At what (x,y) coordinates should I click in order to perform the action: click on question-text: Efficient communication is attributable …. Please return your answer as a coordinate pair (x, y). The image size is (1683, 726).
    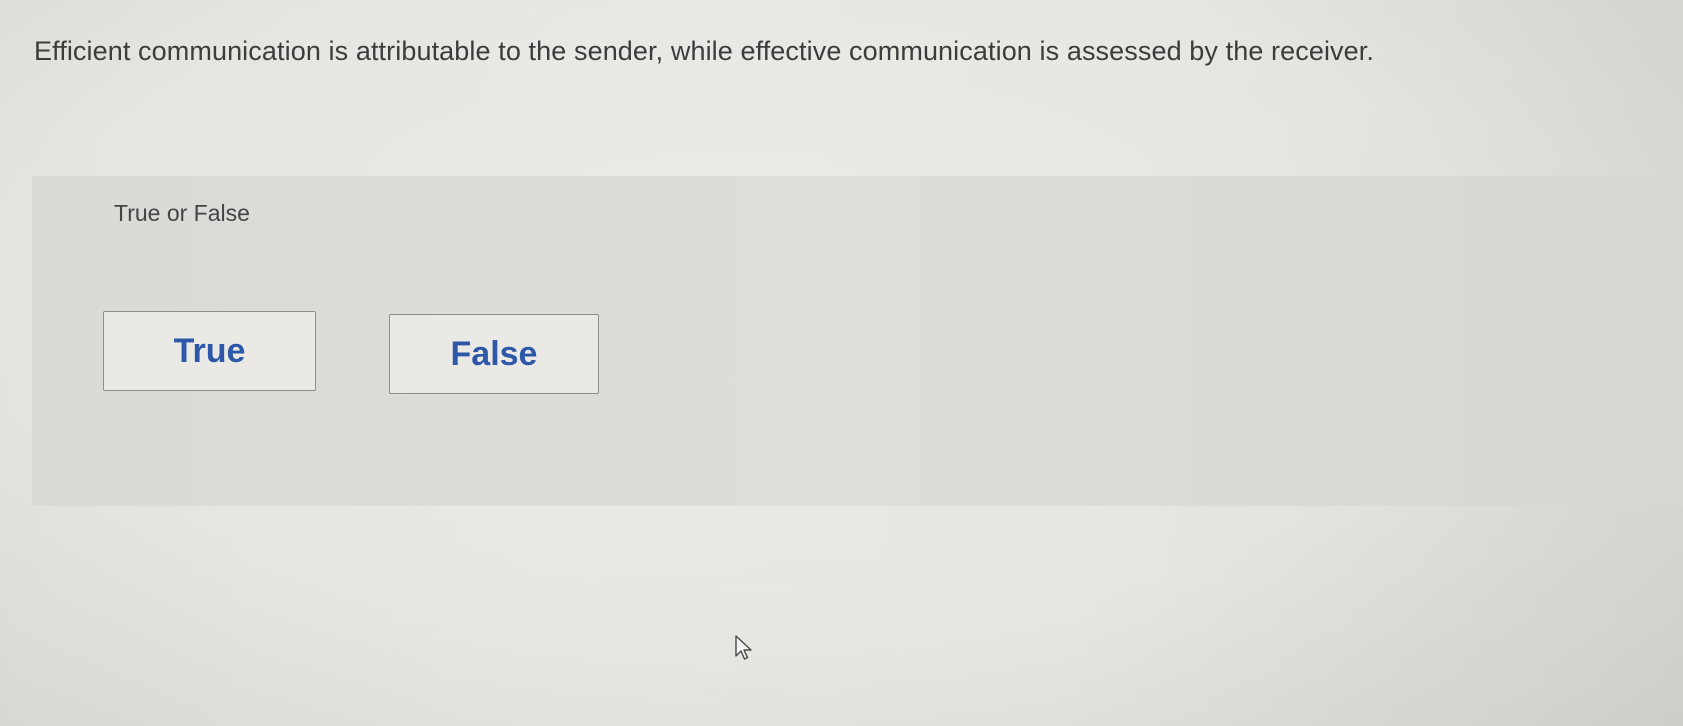
    Looking at the image, I should click on (704, 51).